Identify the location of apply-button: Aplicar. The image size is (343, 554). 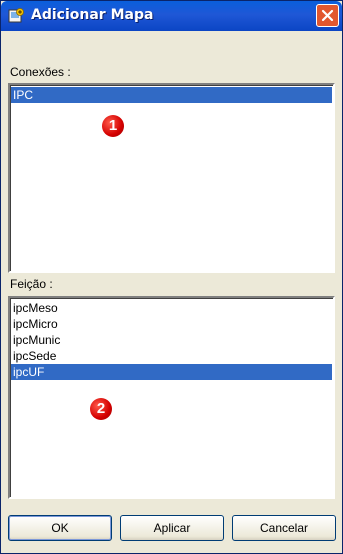
(172, 528).